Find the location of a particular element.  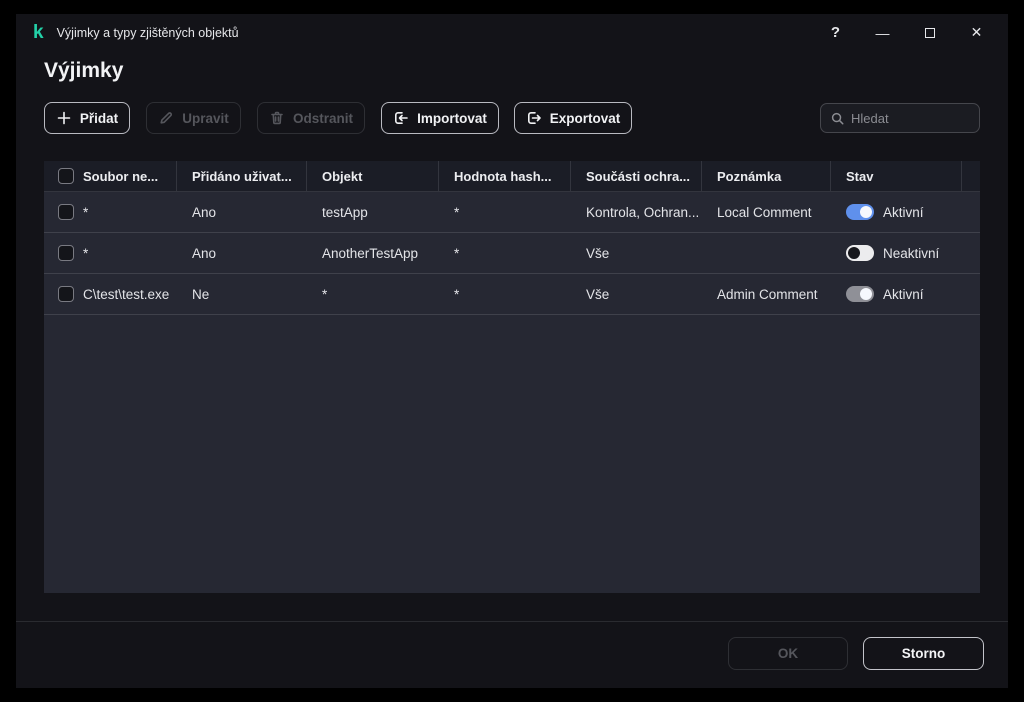

close-button: ✕ is located at coordinates (976, 32).